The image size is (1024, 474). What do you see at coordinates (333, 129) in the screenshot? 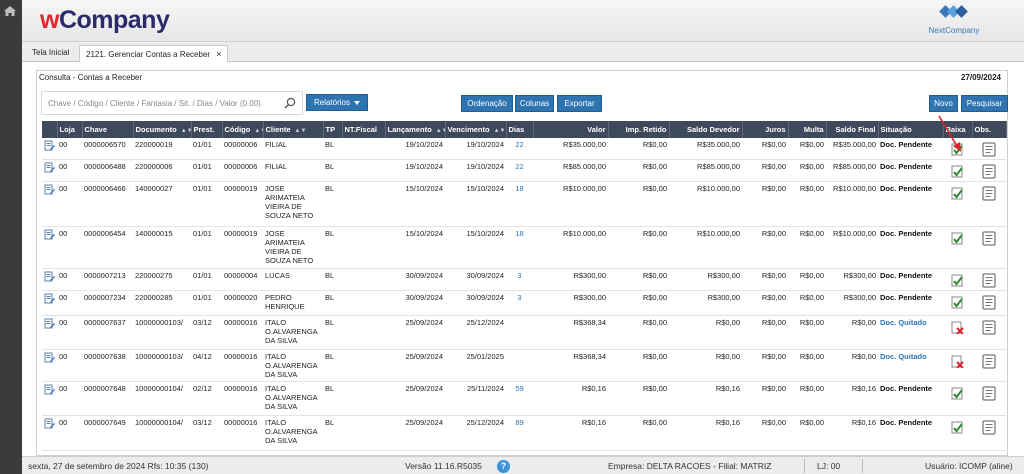
I see `column-header: TP` at bounding box center [333, 129].